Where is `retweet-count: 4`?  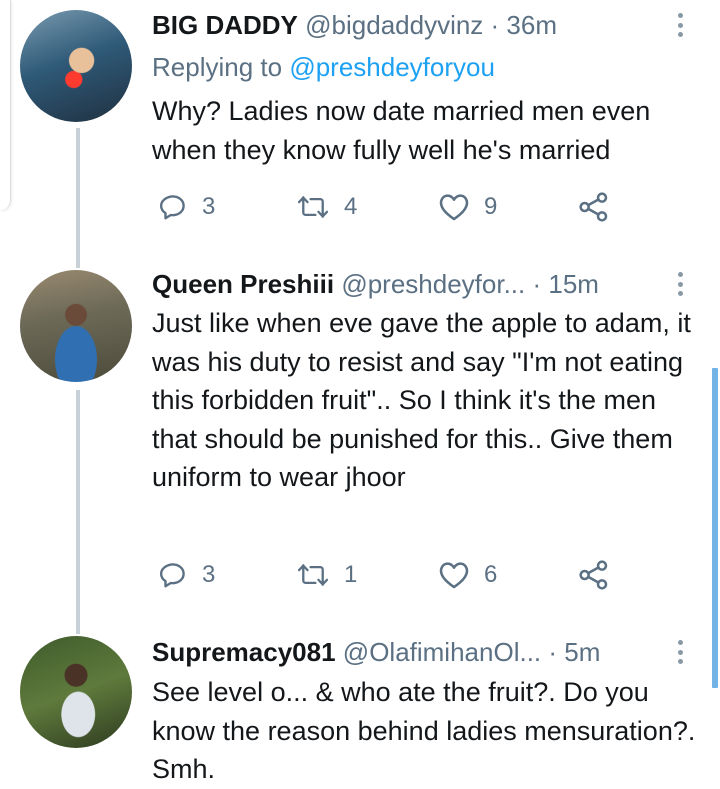 retweet-count: 4 is located at coordinates (351, 206).